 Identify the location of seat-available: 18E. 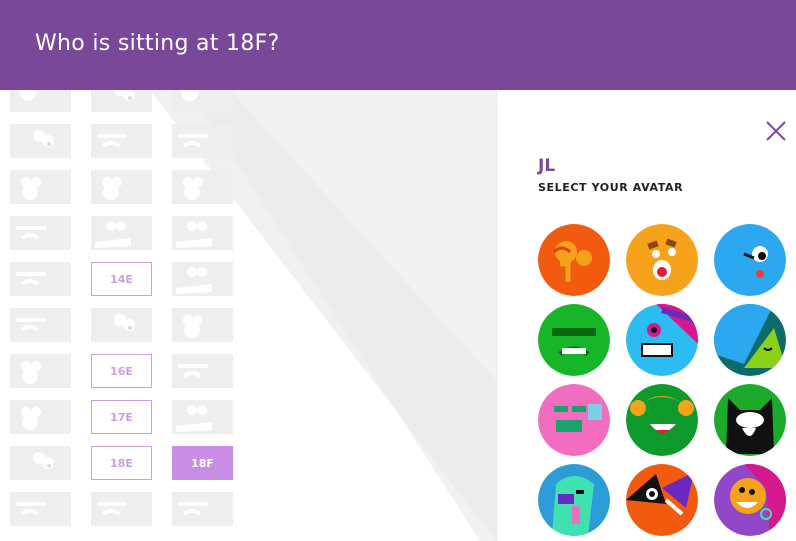
(121, 463).